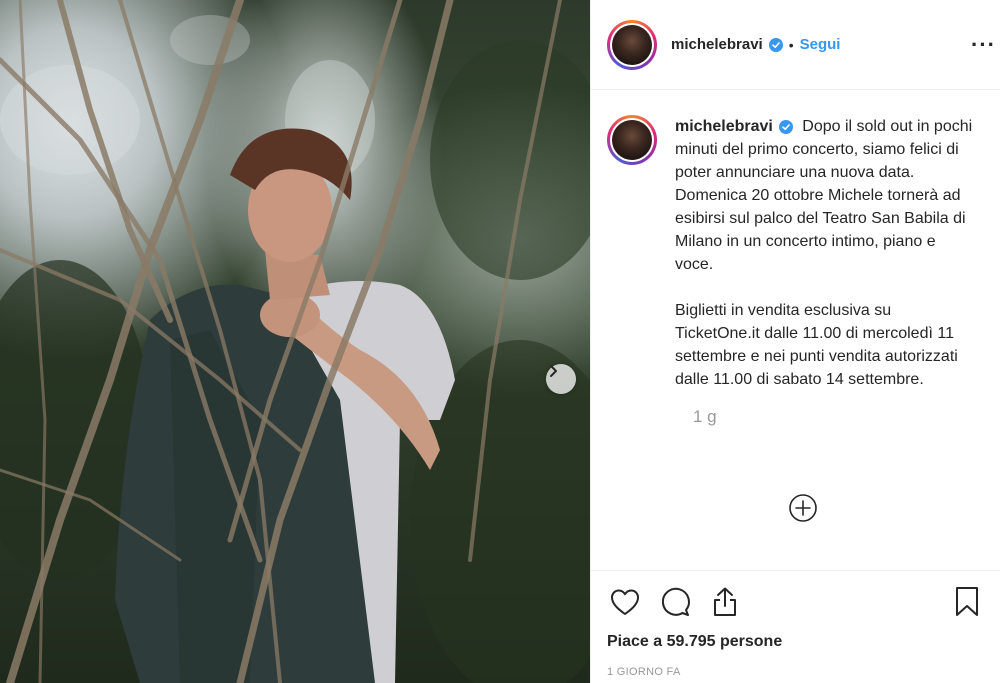 This screenshot has height=683, width=1000. I want to click on header-username: michelebravi, so click(717, 44).